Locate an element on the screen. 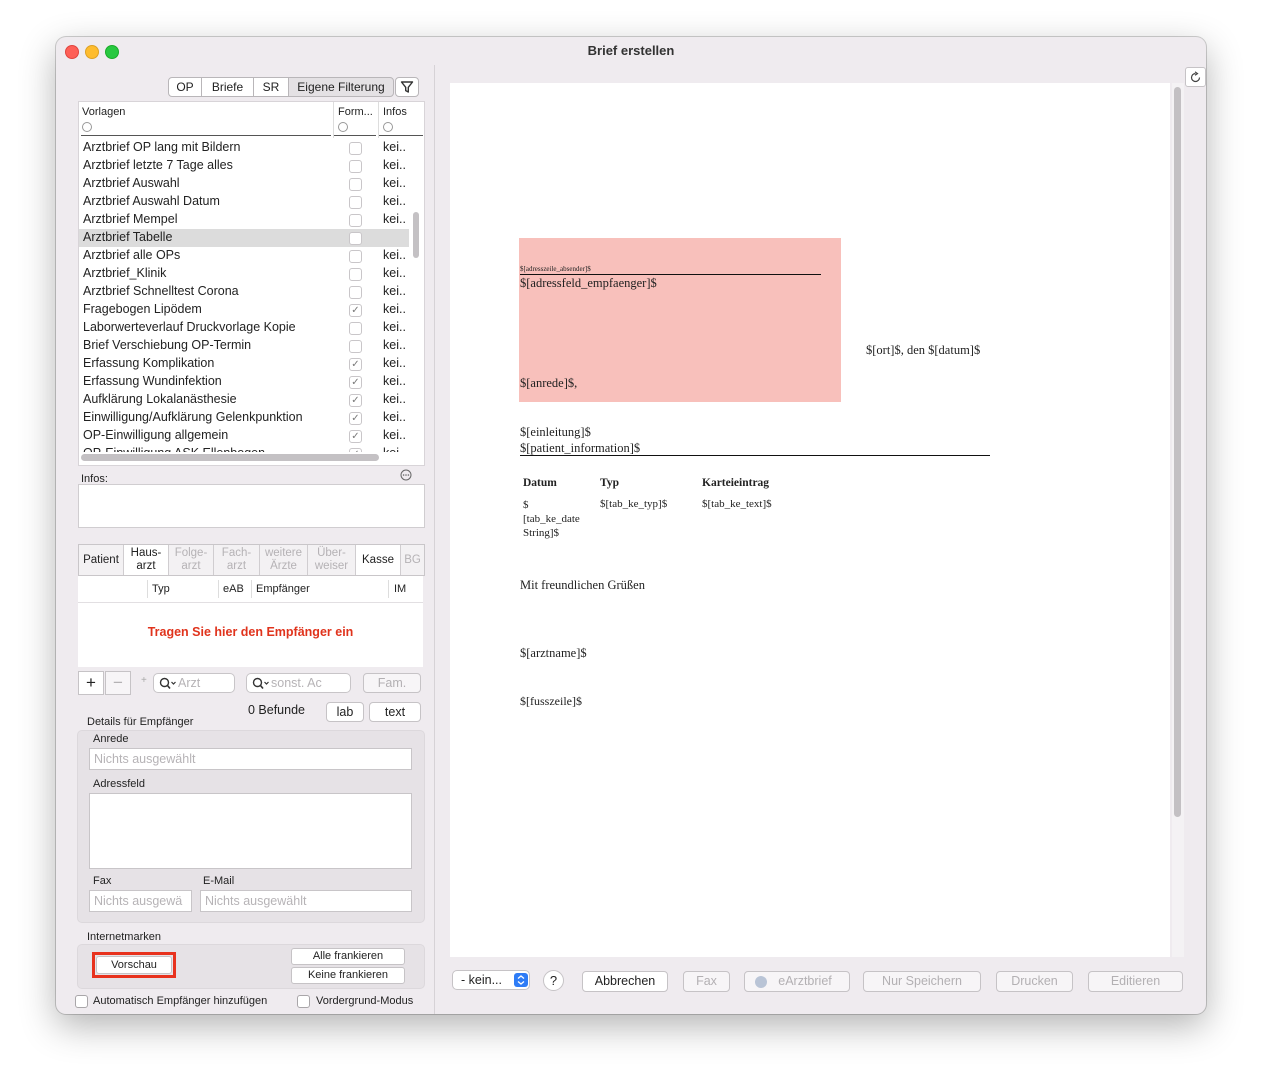  column-header-typ: Typ is located at coordinates (161, 589).